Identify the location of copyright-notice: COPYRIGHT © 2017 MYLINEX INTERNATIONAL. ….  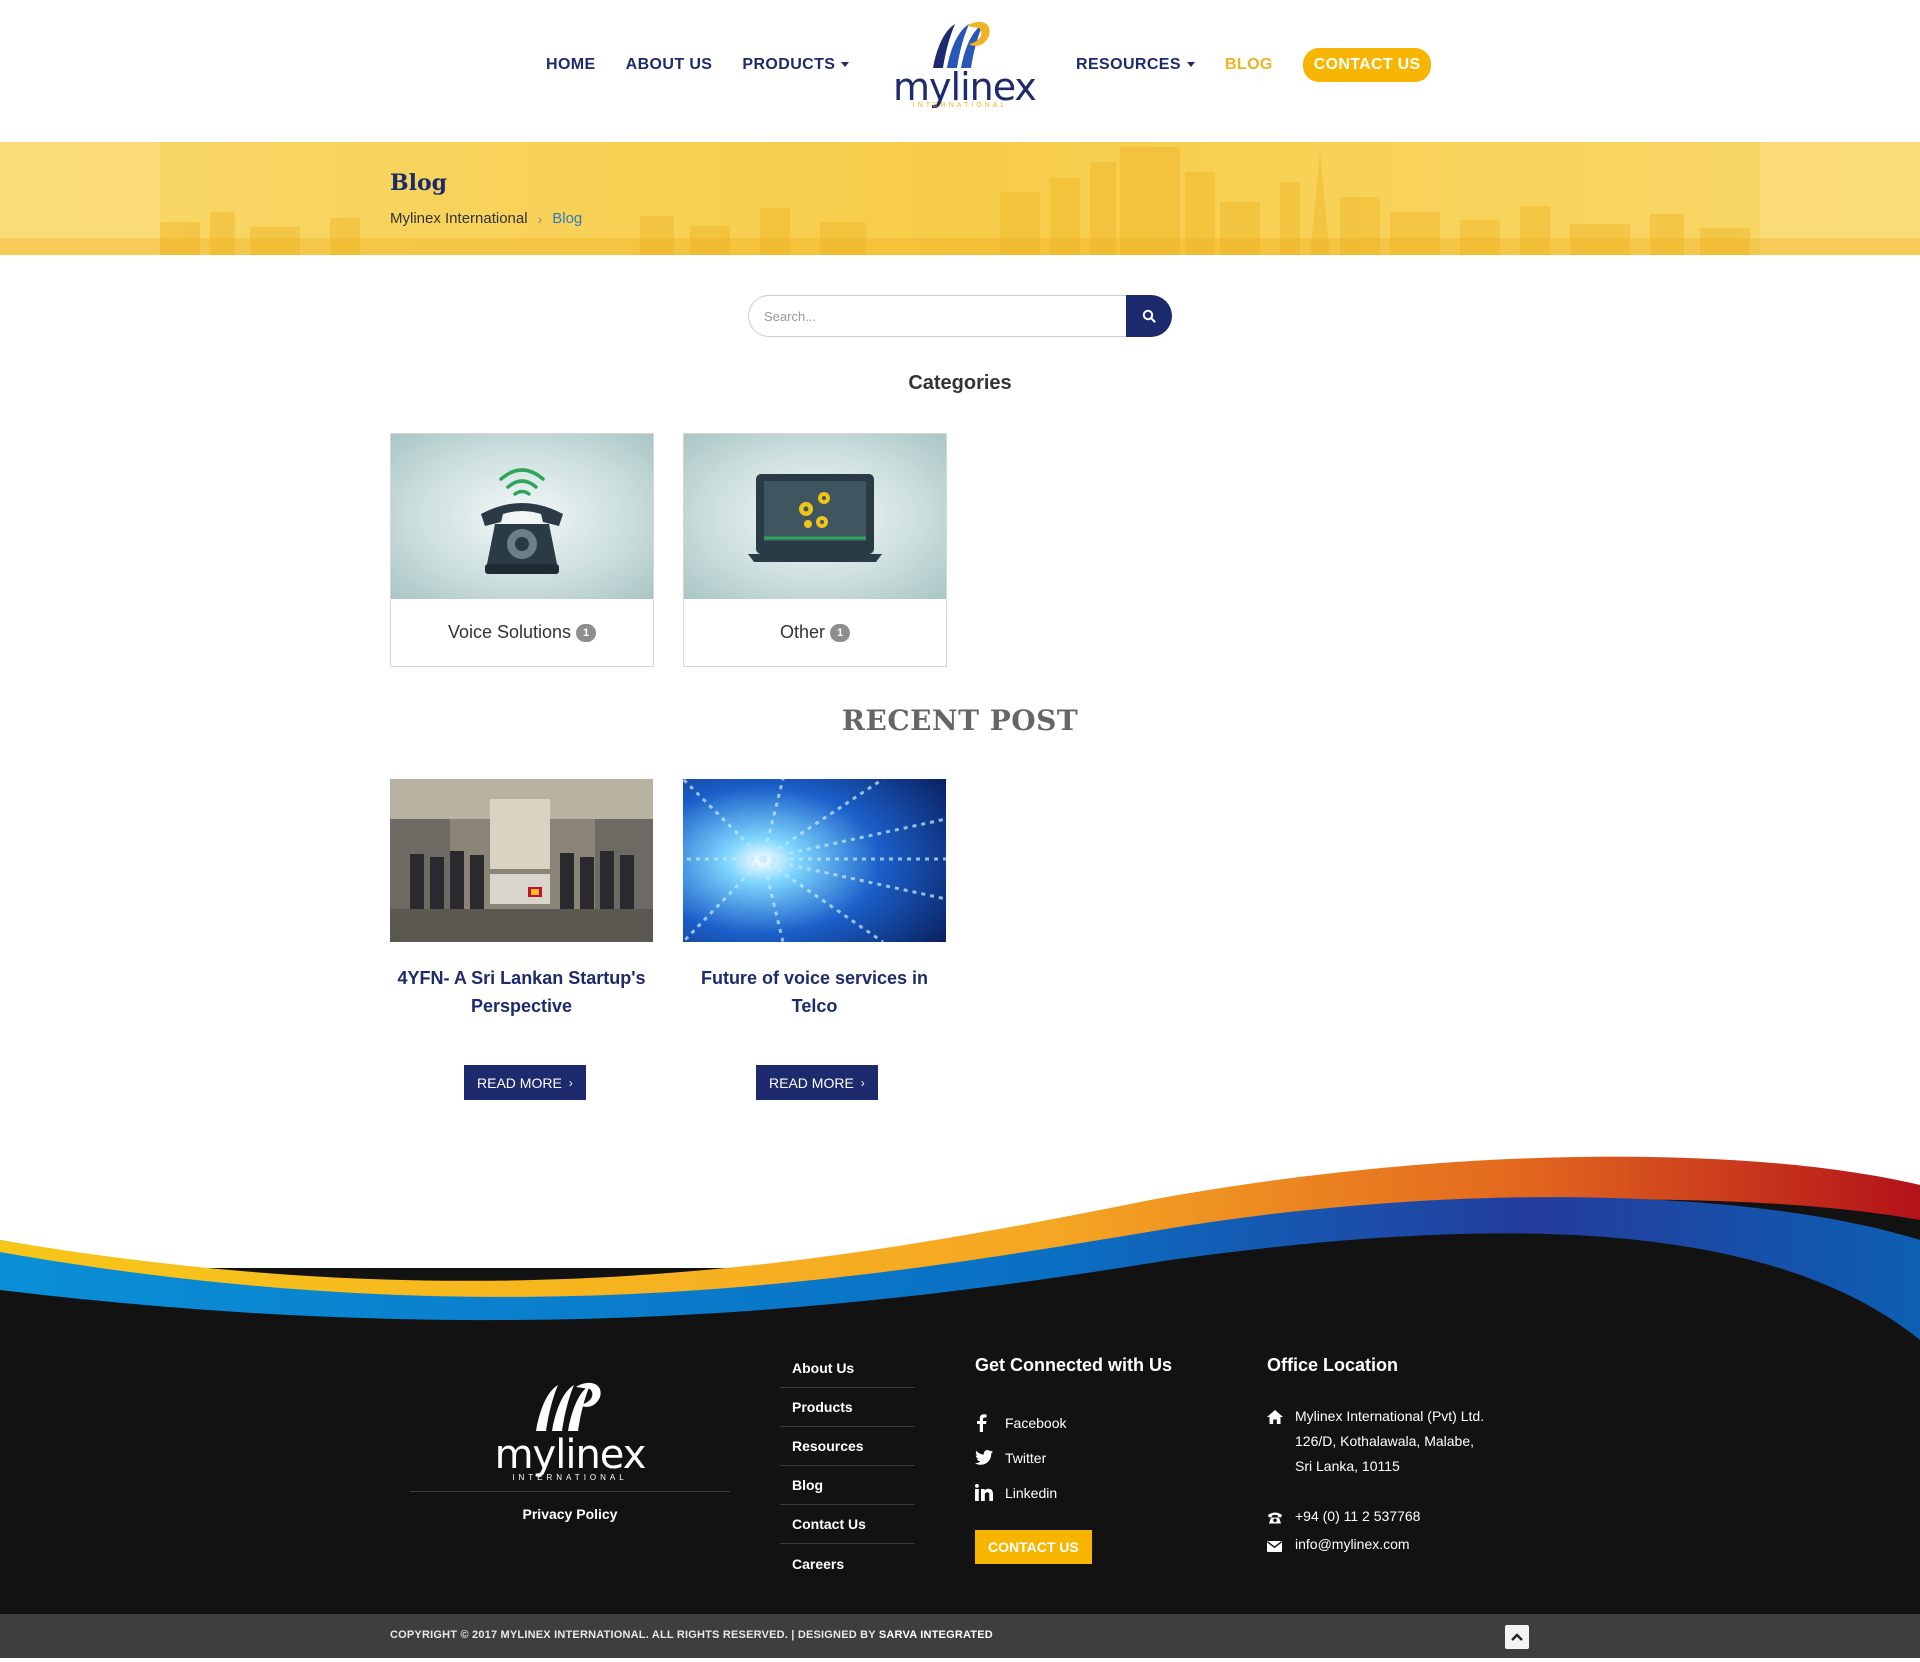
(634, 1635).